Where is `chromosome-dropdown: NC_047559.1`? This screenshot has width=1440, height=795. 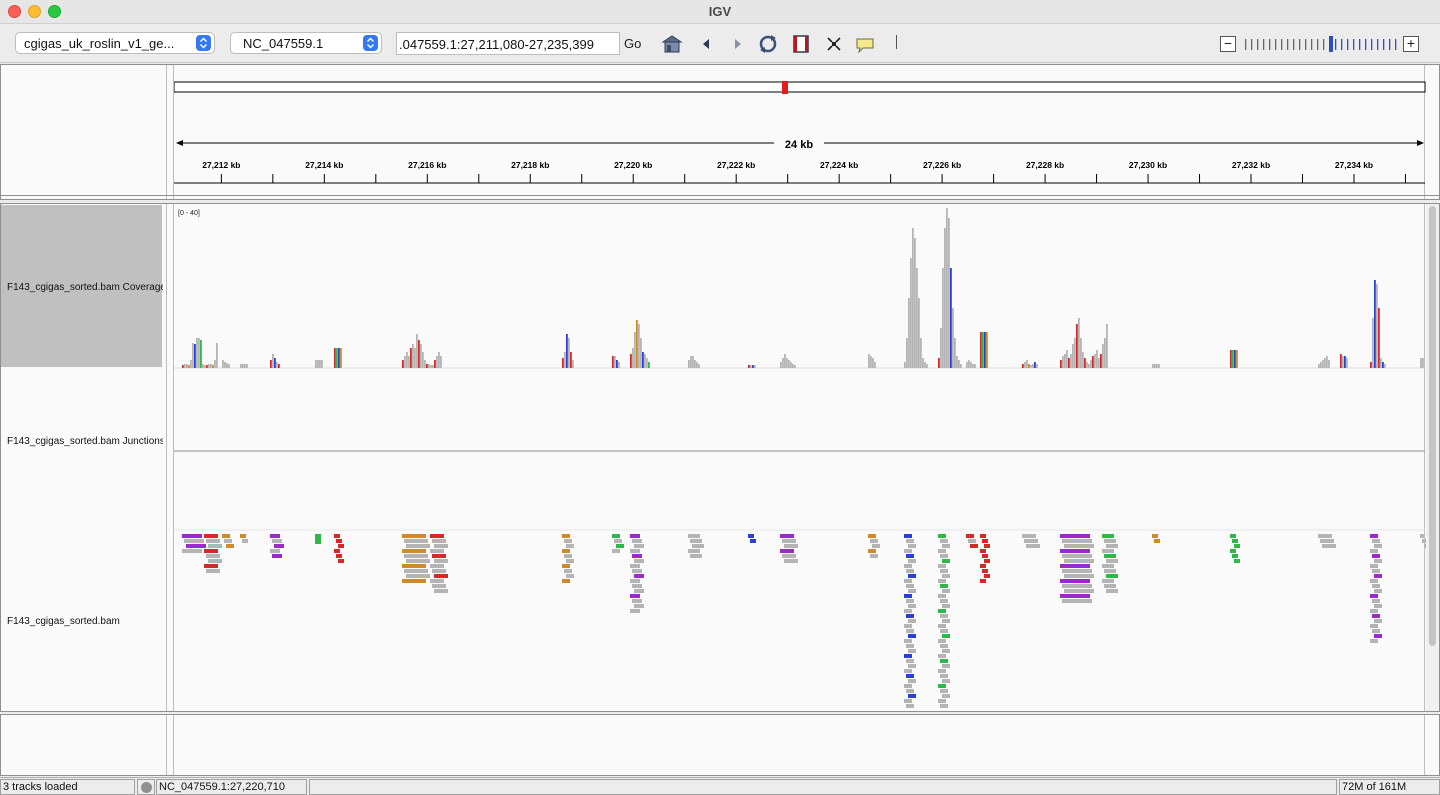 chromosome-dropdown: NC_047559.1 is located at coordinates (306, 43).